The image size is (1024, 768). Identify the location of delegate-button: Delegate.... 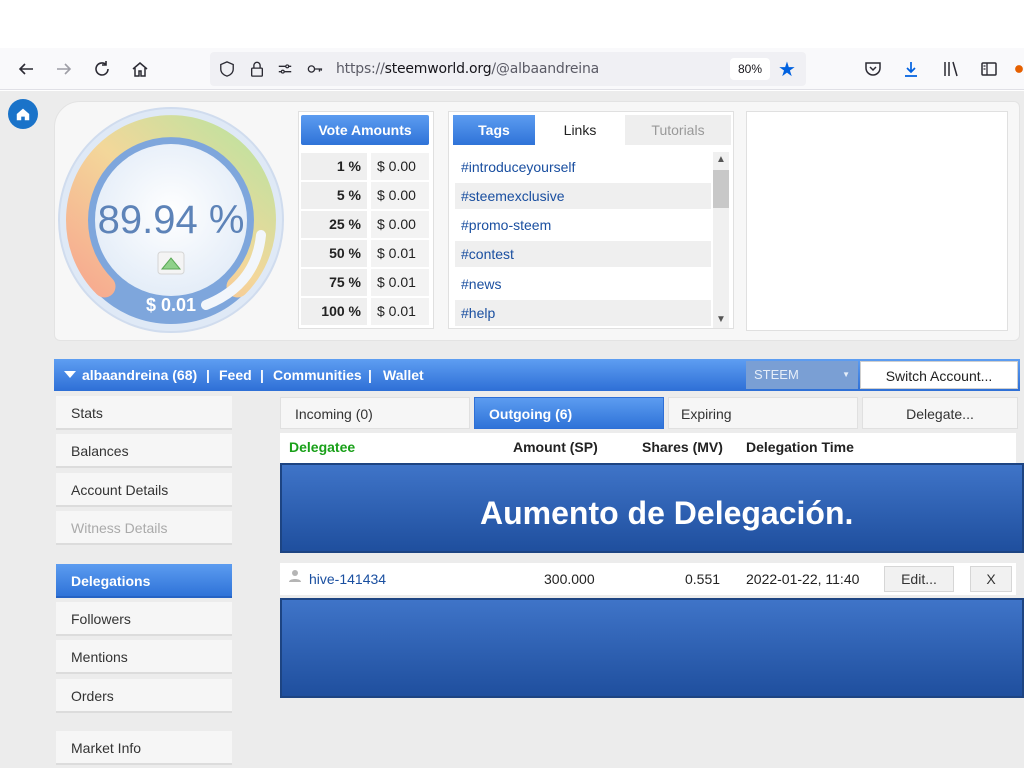
(940, 413).